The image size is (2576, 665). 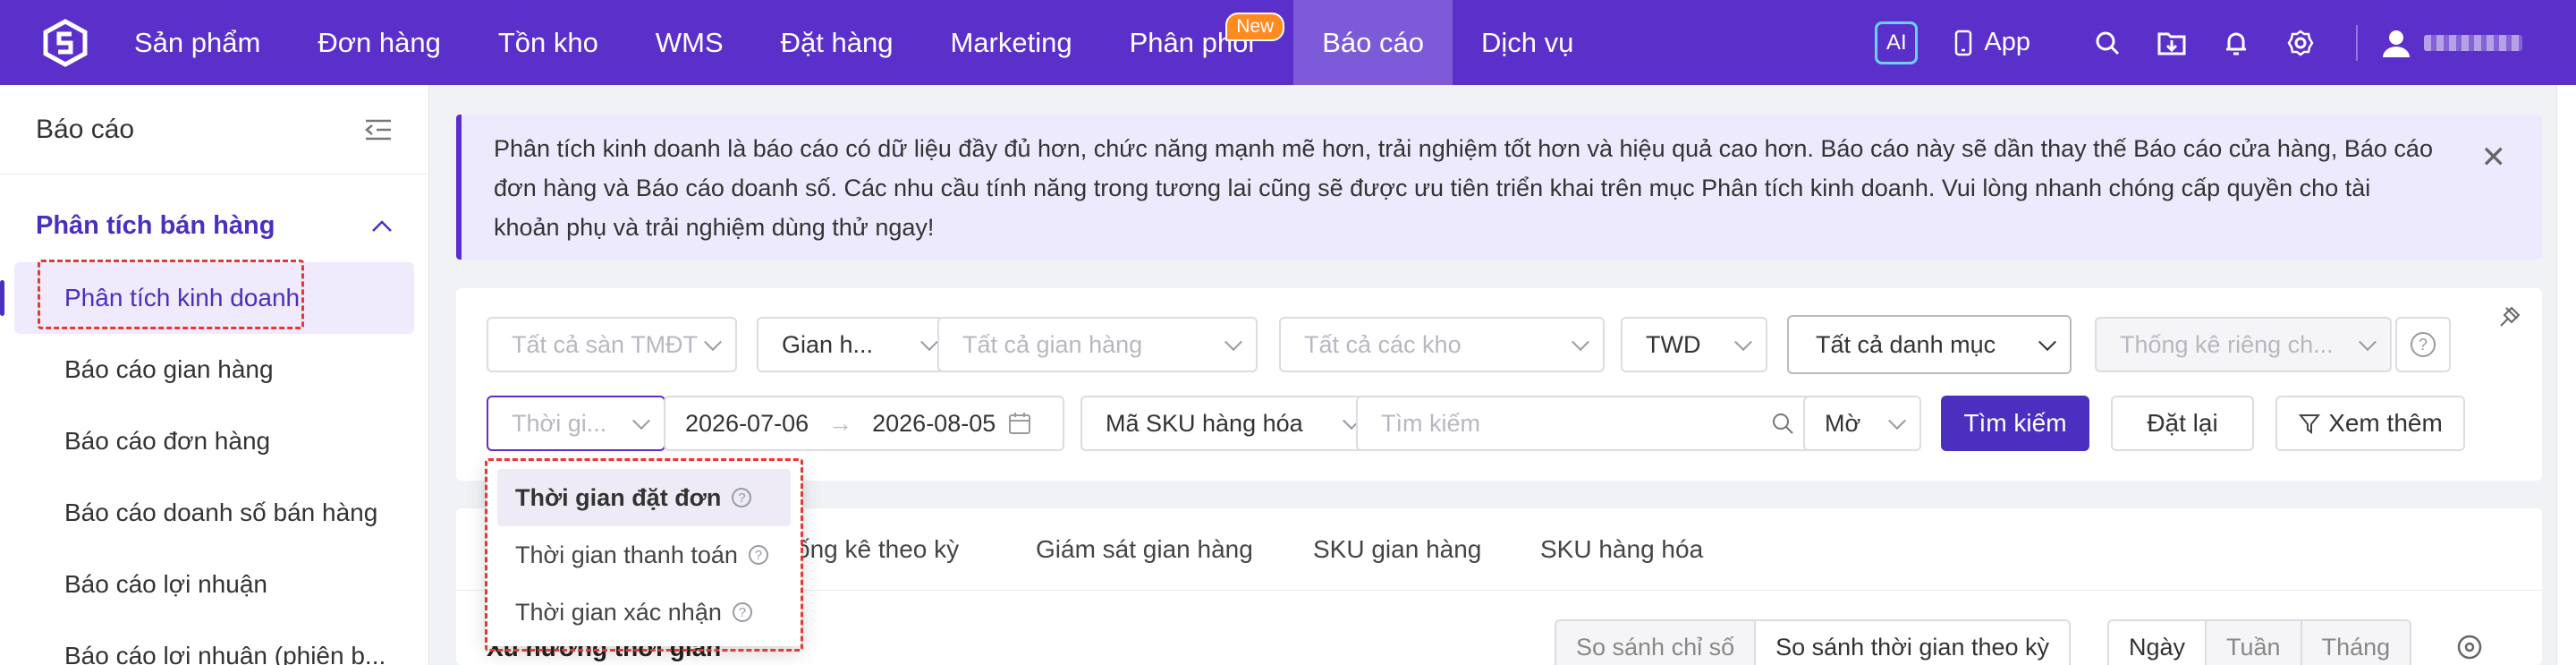 I want to click on nav-label: Đơn hàng, so click(x=379, y=42).